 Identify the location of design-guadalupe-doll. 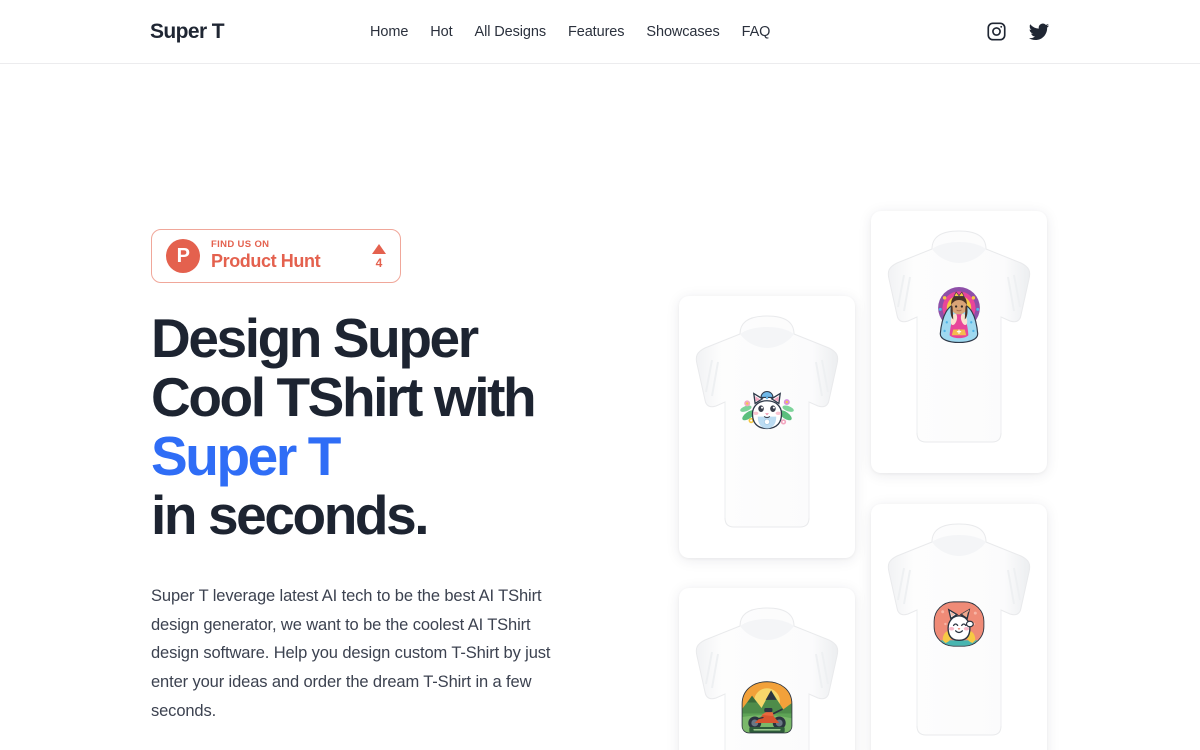
(959, 318).